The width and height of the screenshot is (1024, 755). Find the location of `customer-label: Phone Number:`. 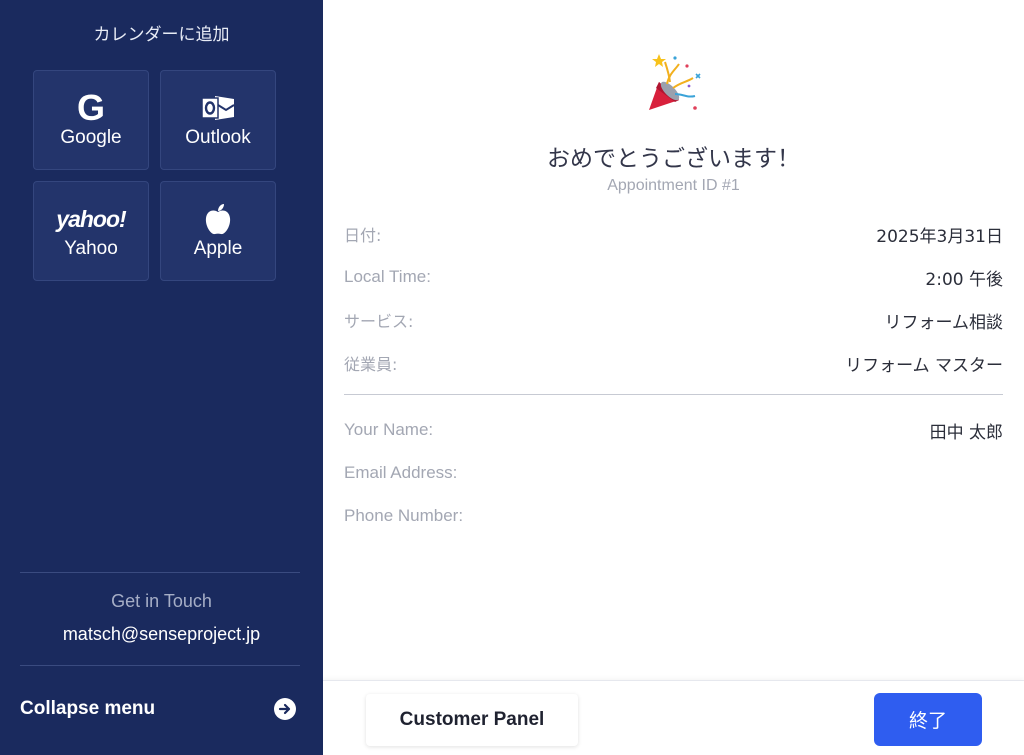

customer-label: Phone Number: is located at coordinates (404, 515).